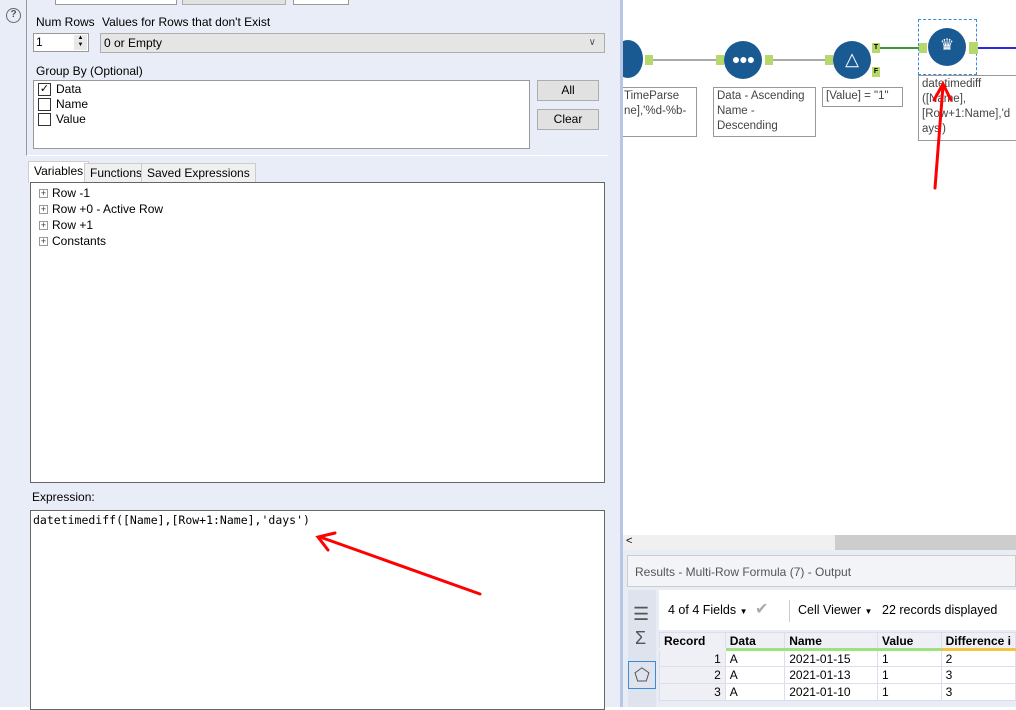 Image resolution: width=1016 pixels, height=710 pixels. I want to click on group-by-item-name: Name, so click(281, 104).